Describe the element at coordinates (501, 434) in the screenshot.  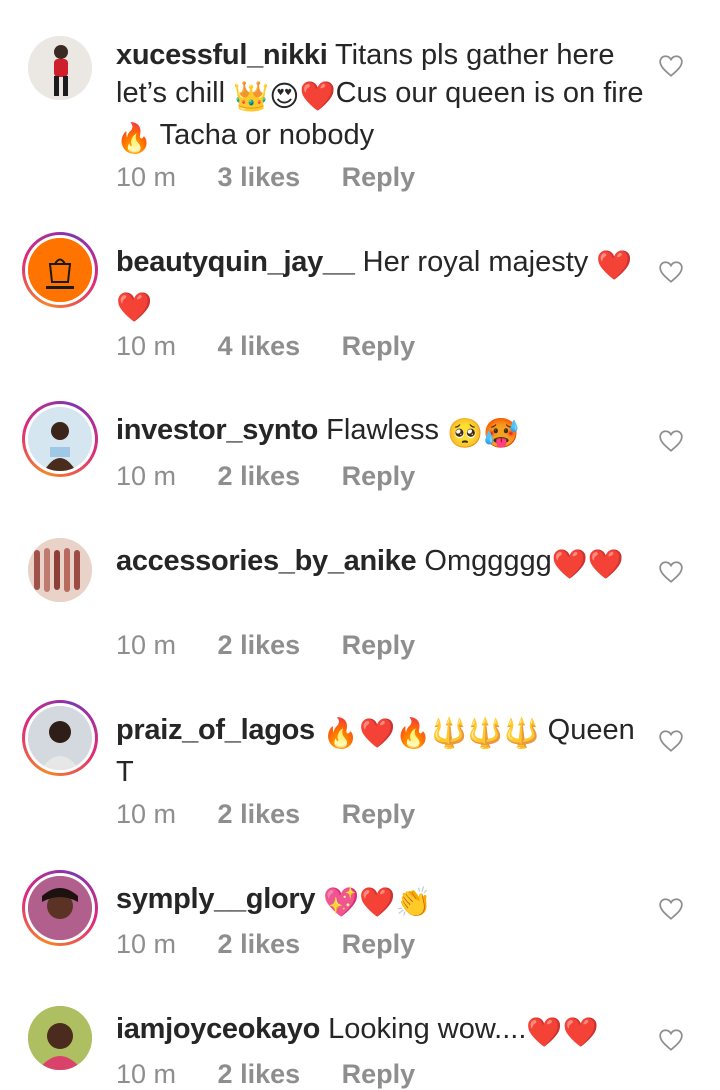
I see `hot-face-emoji: 🥵` at that location.